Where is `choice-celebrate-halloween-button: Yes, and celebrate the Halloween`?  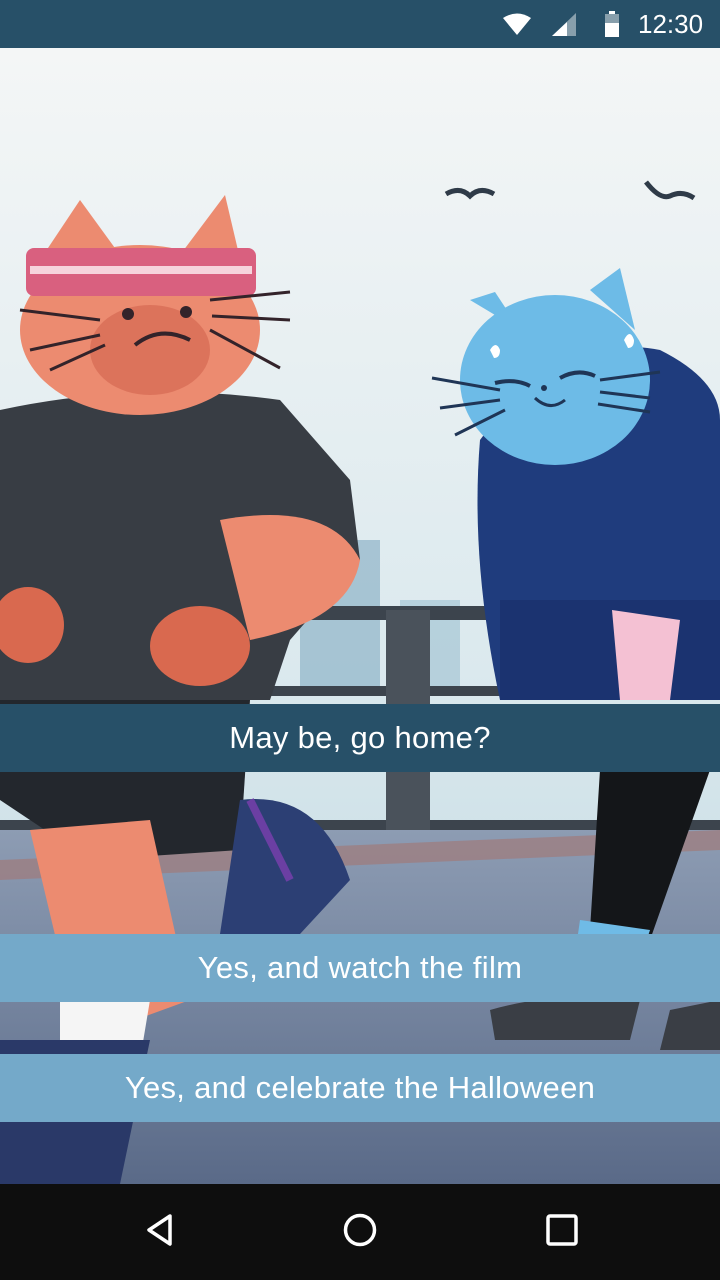 choice-celebrate-halloween-button: Yes, and celebrate the Halloween is located at coordinates (360, 1088).